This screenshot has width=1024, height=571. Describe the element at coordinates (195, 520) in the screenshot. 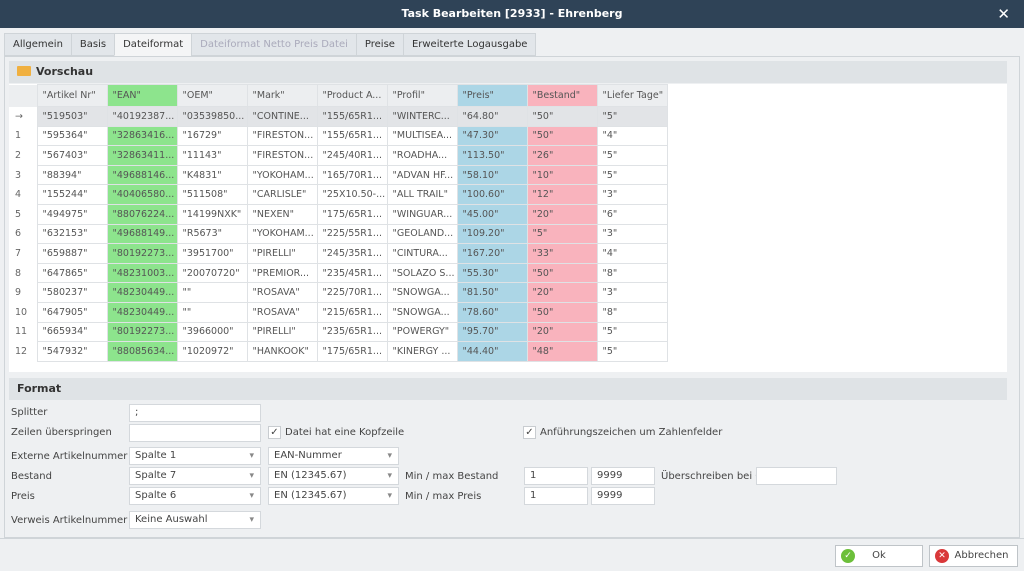

I see `ref-article-select: Keine Auswahl` at that location.